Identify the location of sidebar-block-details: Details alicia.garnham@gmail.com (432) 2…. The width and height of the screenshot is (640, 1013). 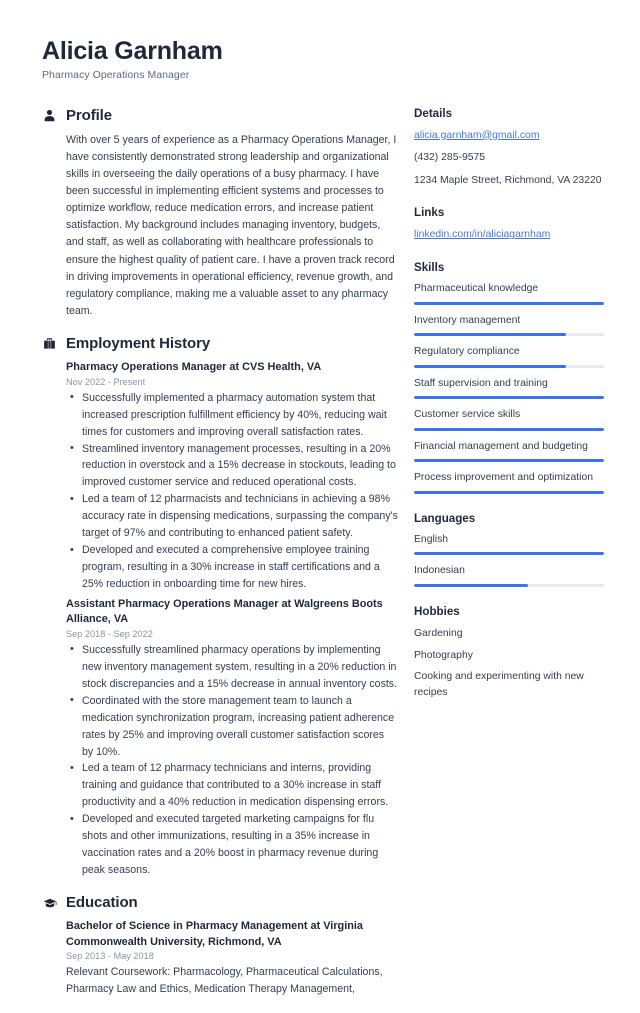
(509, 148).